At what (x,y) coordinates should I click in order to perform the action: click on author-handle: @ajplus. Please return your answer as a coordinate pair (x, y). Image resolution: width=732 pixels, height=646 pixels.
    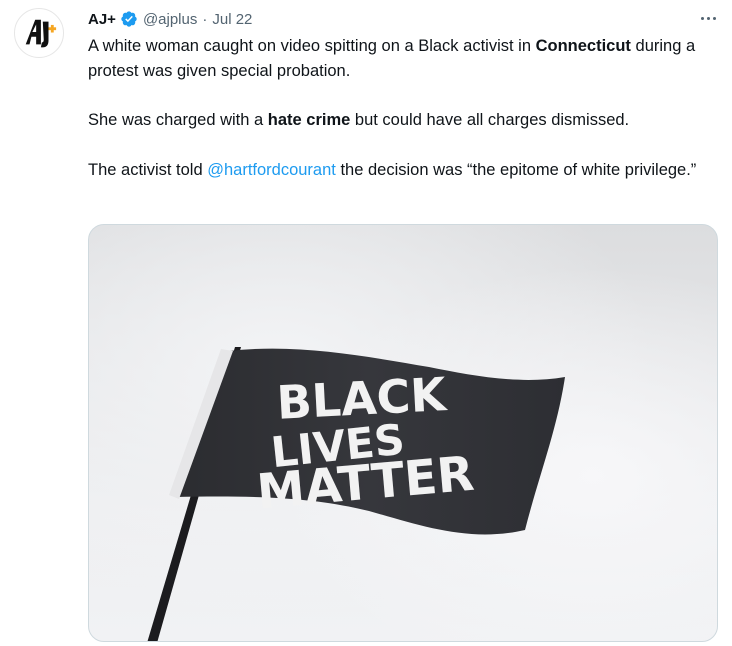
    Looking at the image, I should click on (170, 19).